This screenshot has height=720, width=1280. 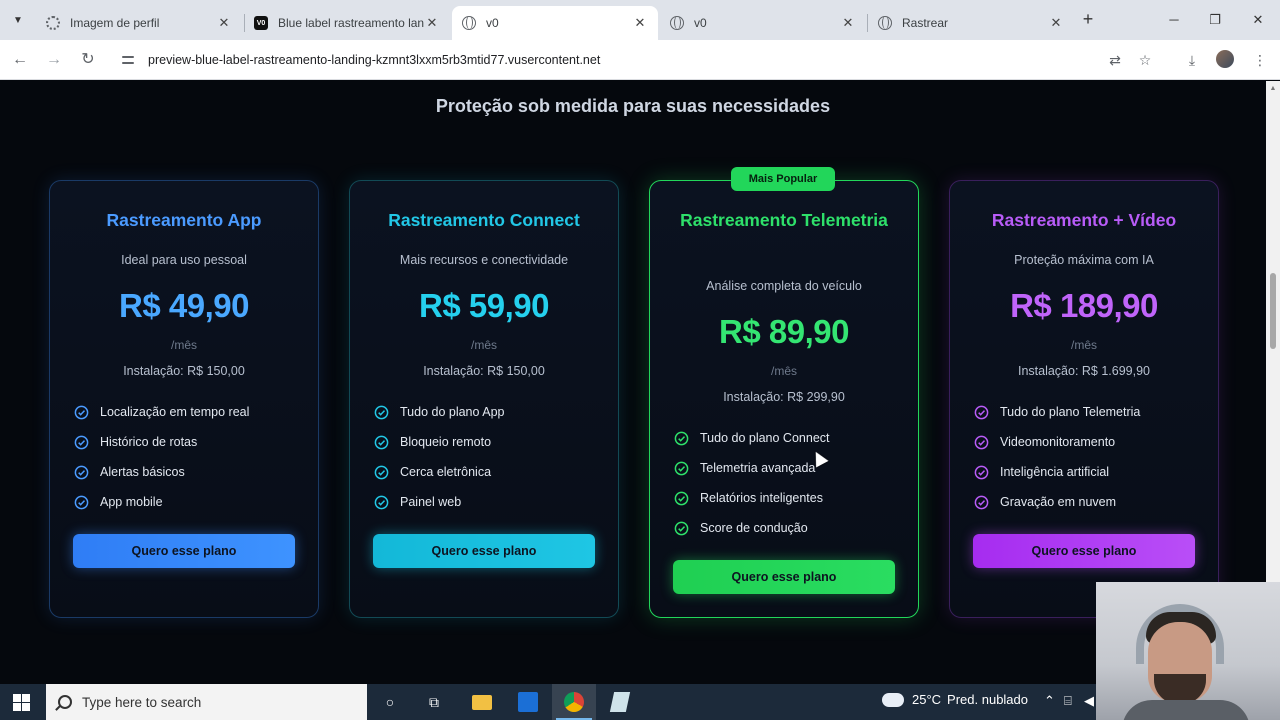 I want to click on tab-title: Imagem de perfil, so click(x=115, y=23).